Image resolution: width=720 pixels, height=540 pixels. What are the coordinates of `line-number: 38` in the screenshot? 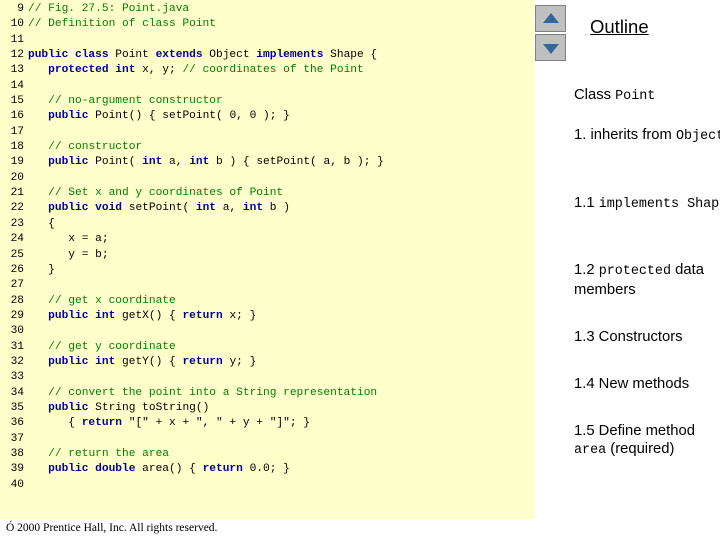 It's located at (17, 453).